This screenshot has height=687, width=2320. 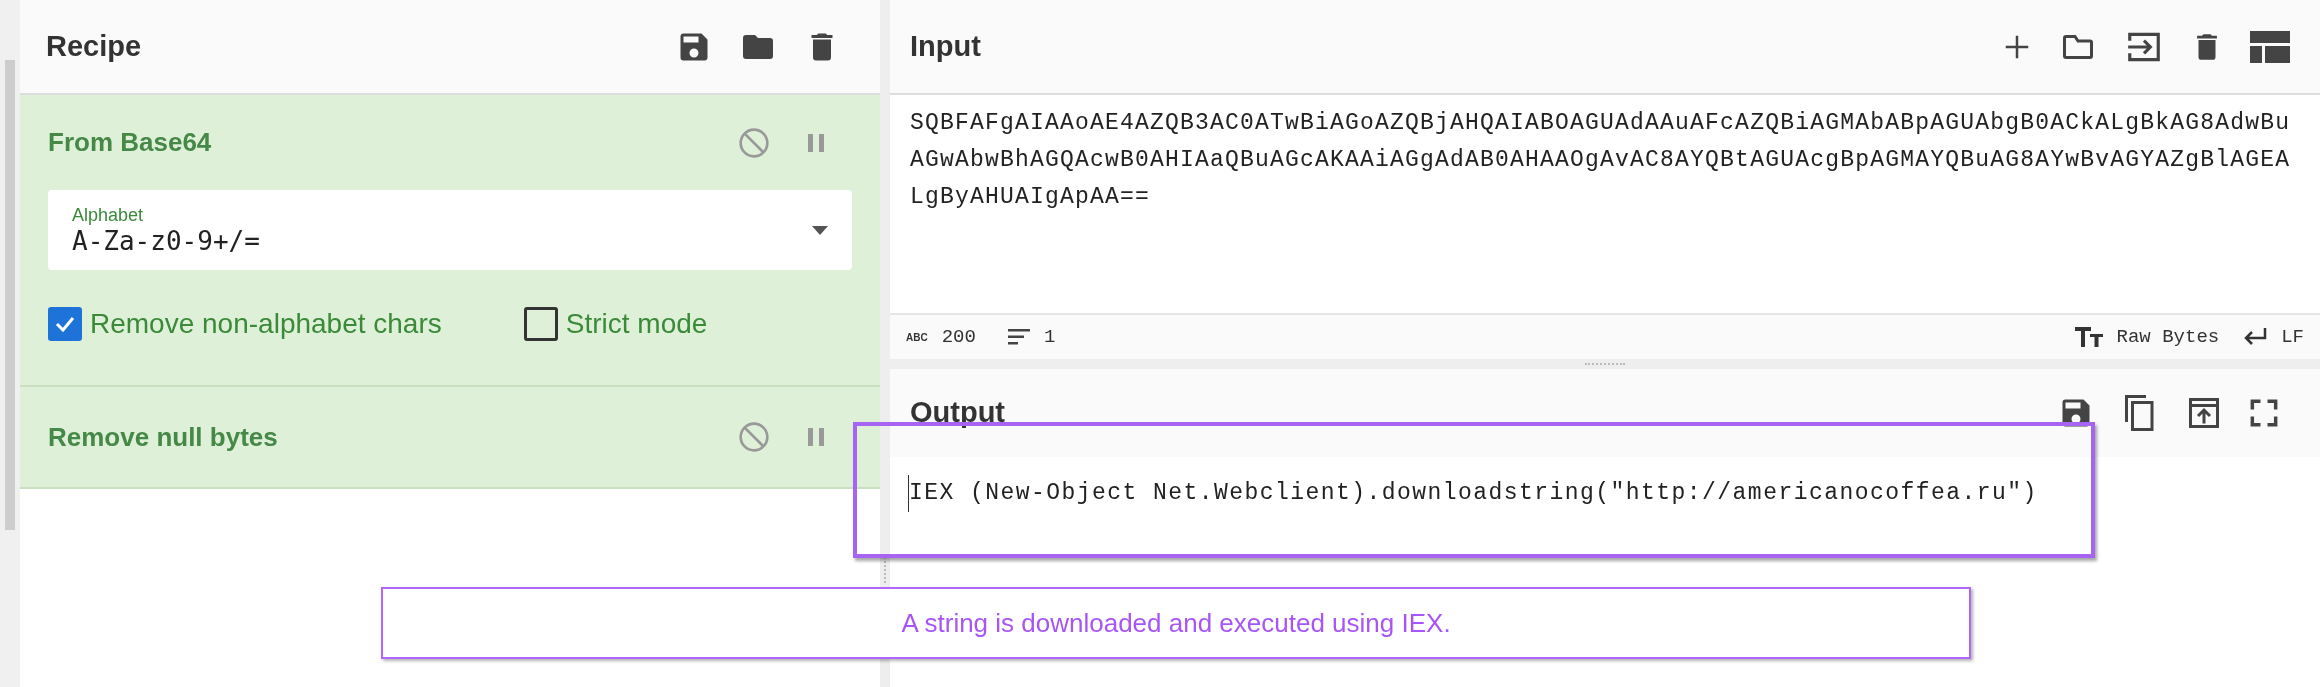 I want to click on check-icon, so click(x=65, y=323).